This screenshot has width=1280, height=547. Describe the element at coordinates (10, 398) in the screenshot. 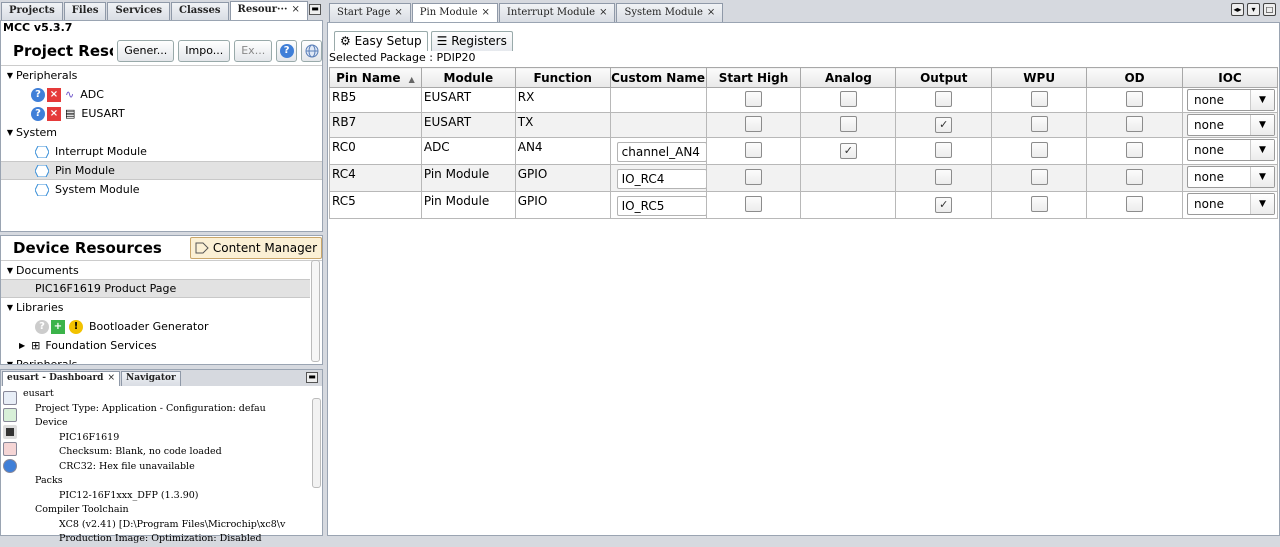

I see `properties-icon` at that location.